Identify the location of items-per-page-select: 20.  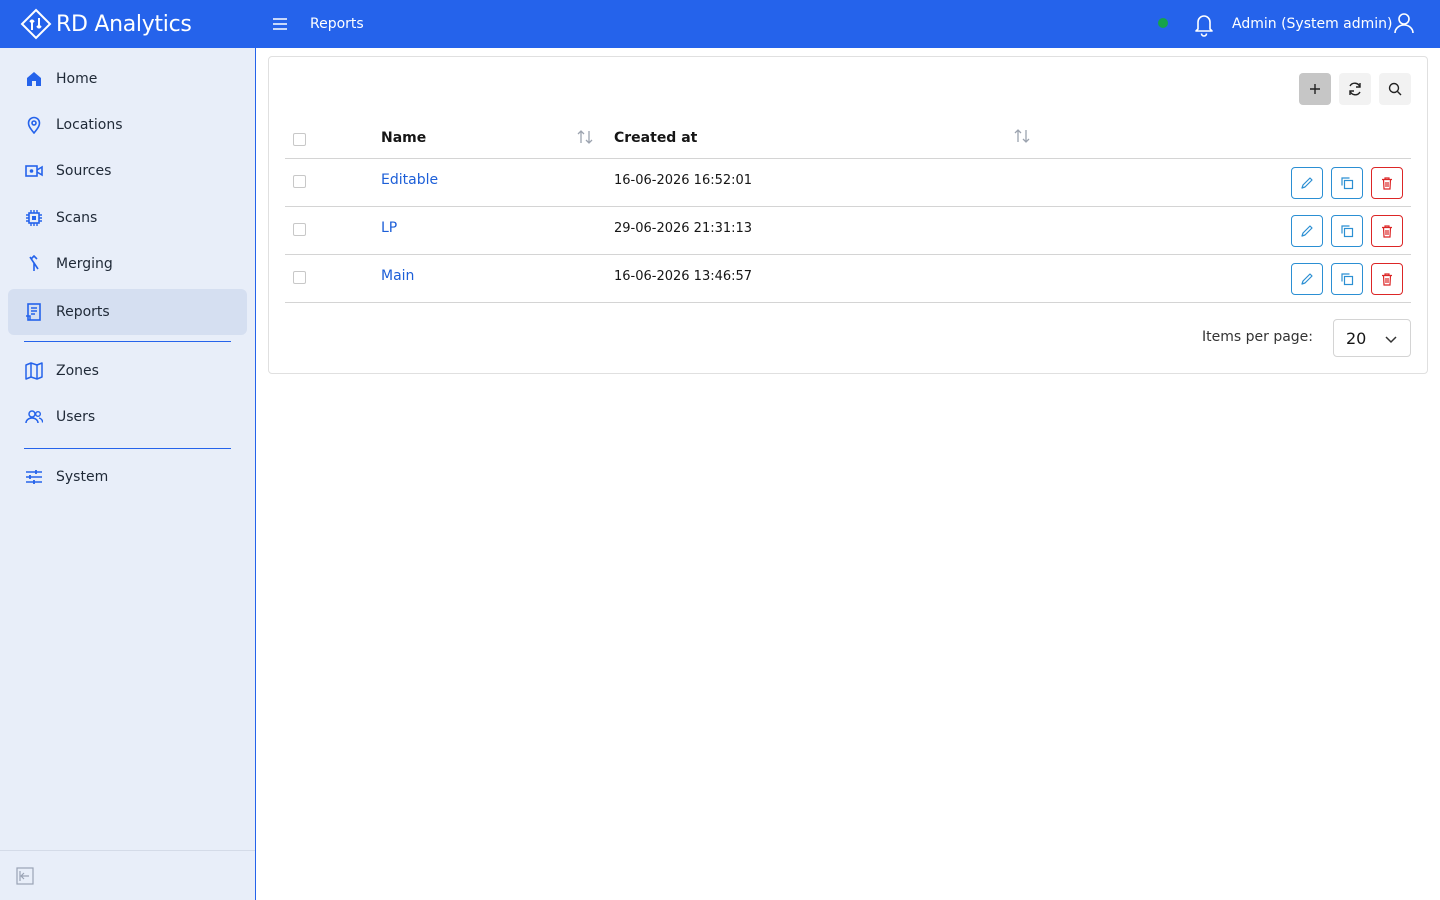
(1372, 338).